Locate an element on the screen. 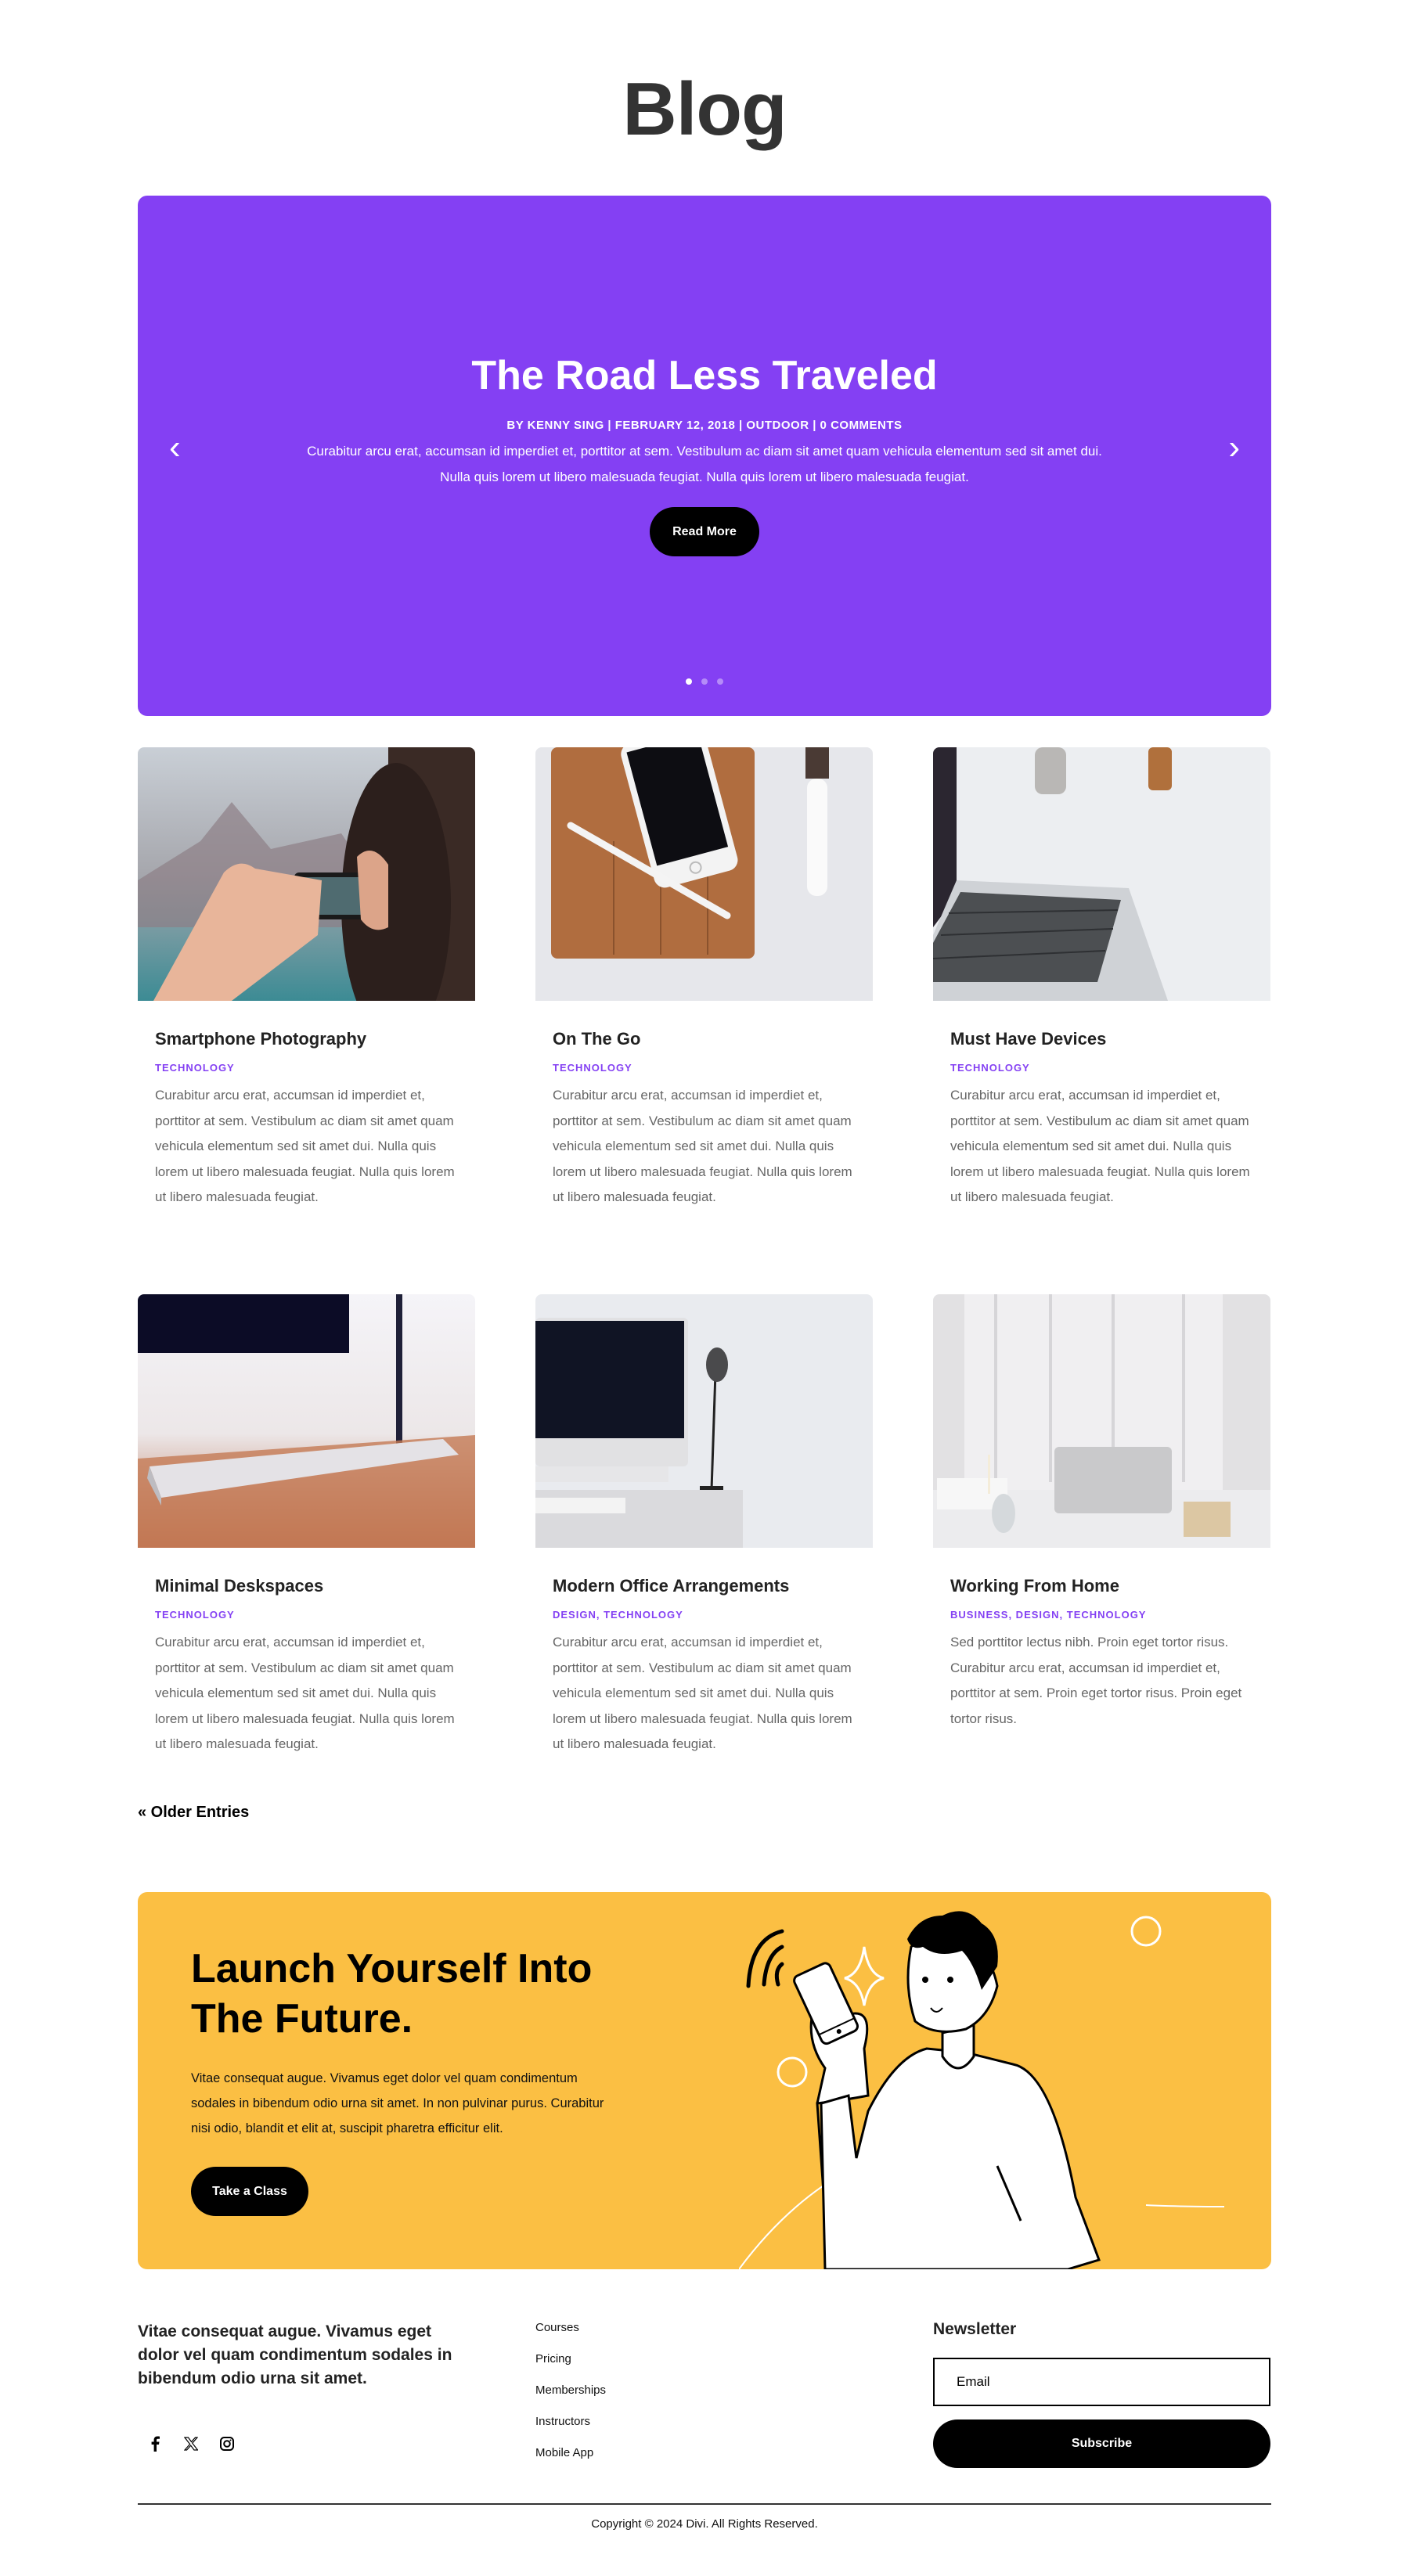  post-title: On The Go is located at coordinates (704, 1039).